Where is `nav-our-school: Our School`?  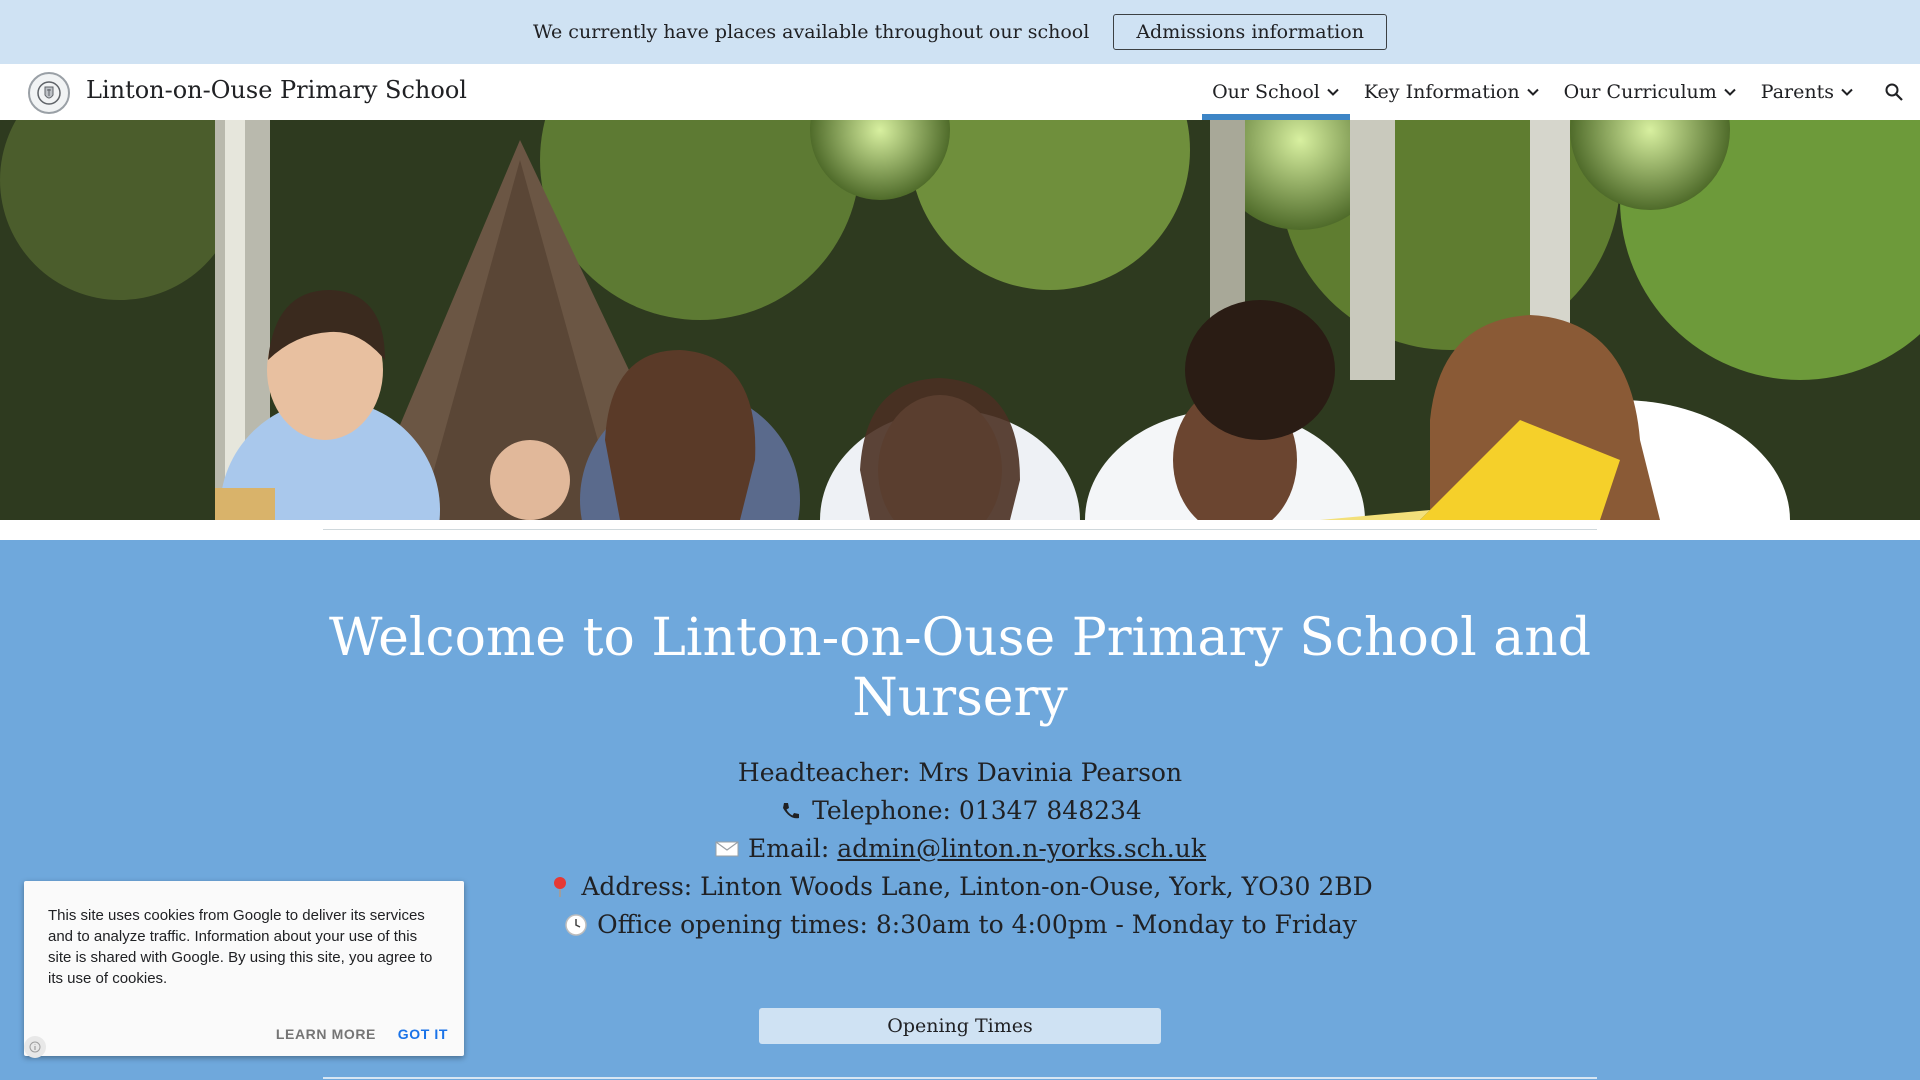 nav-our-school: Our School is located at coordinates (1276, 92).